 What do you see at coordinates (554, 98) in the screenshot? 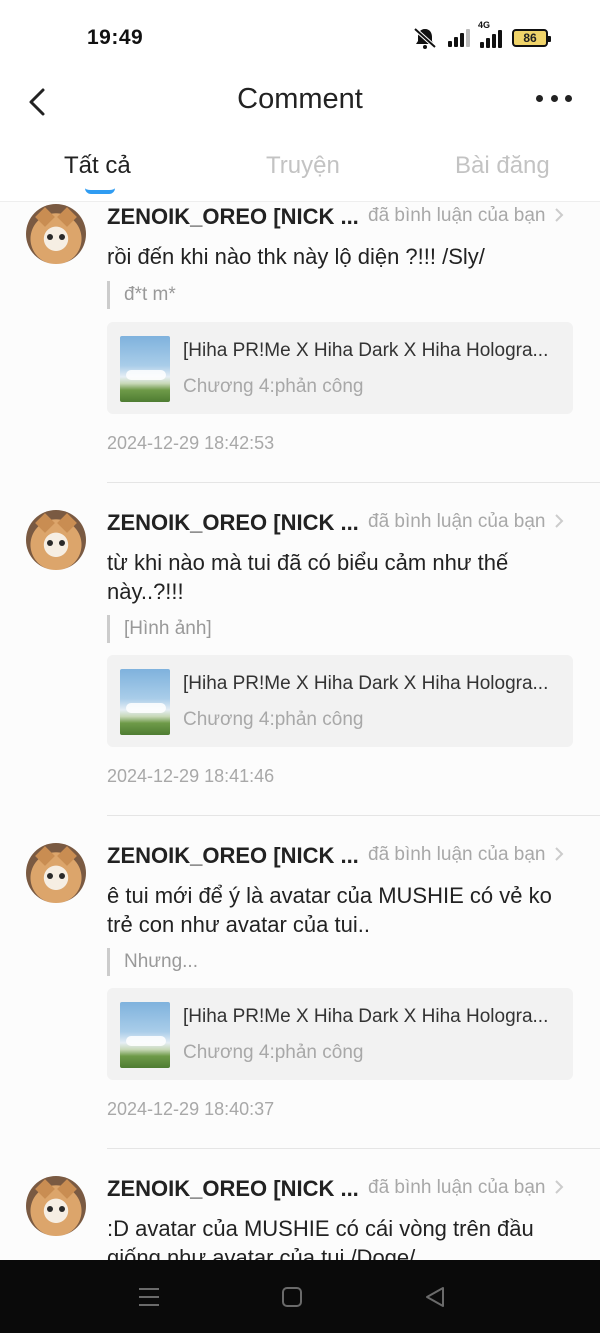
I see `more-button` at bounding box center [554, 98].